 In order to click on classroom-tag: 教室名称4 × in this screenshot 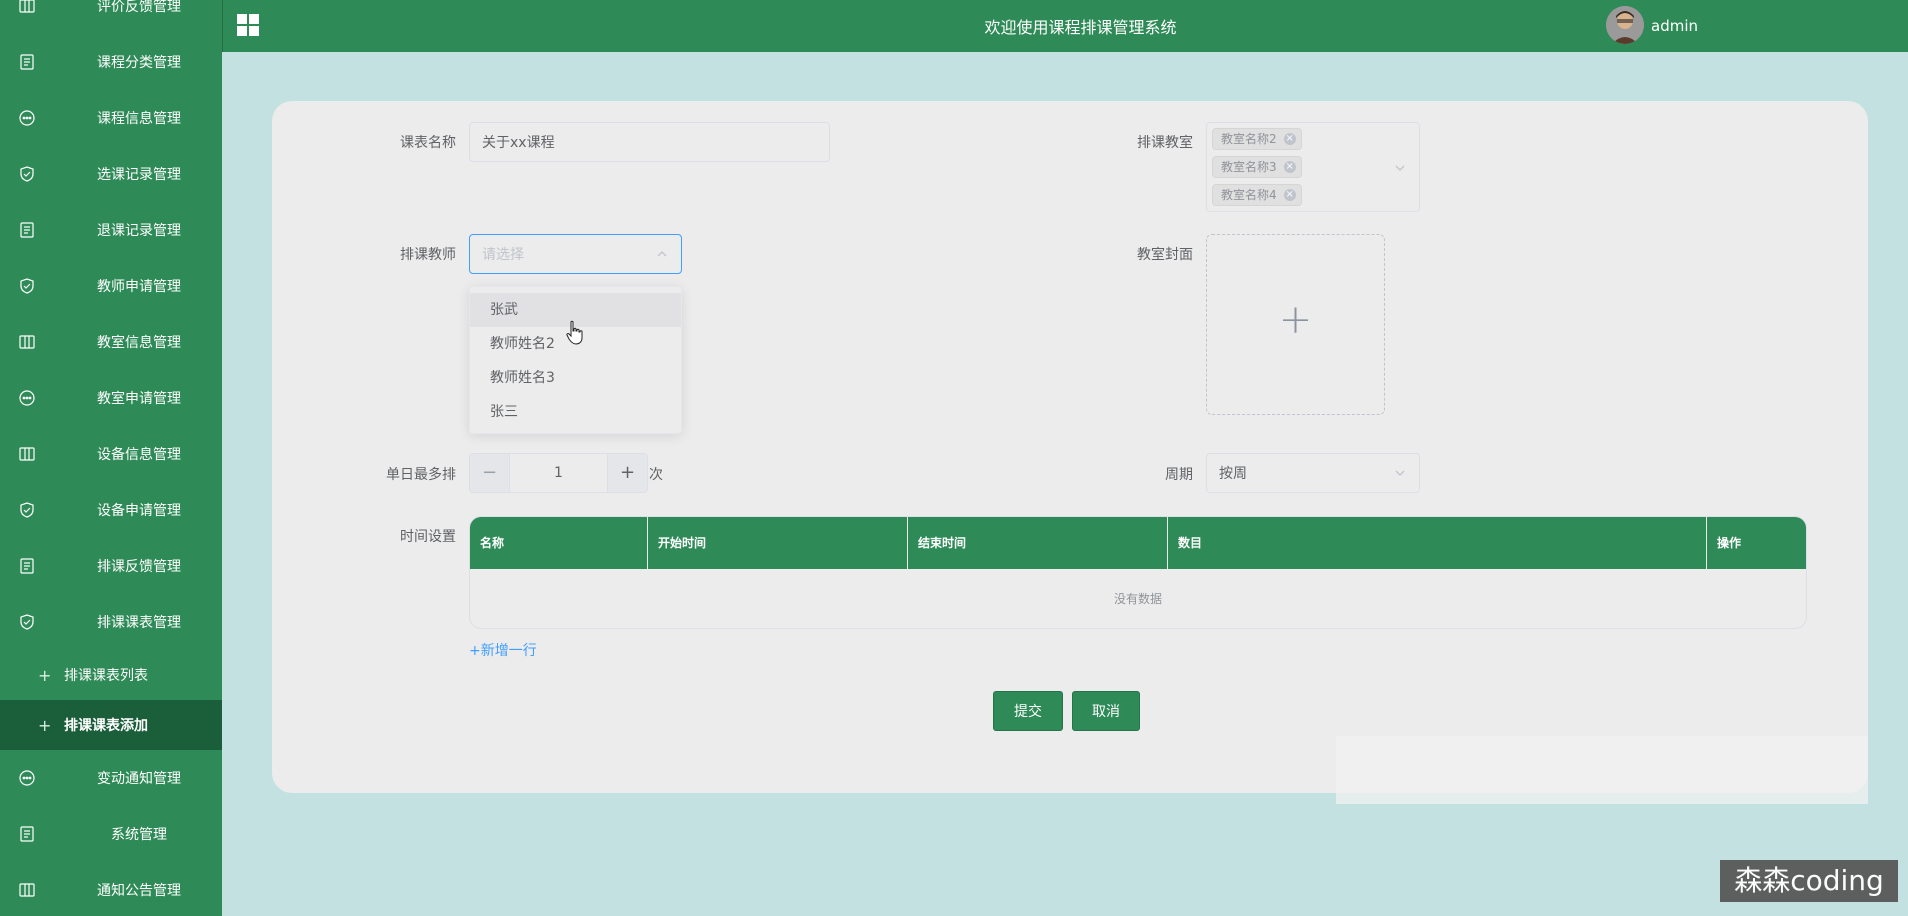, I will do `click(1257, 195)`.